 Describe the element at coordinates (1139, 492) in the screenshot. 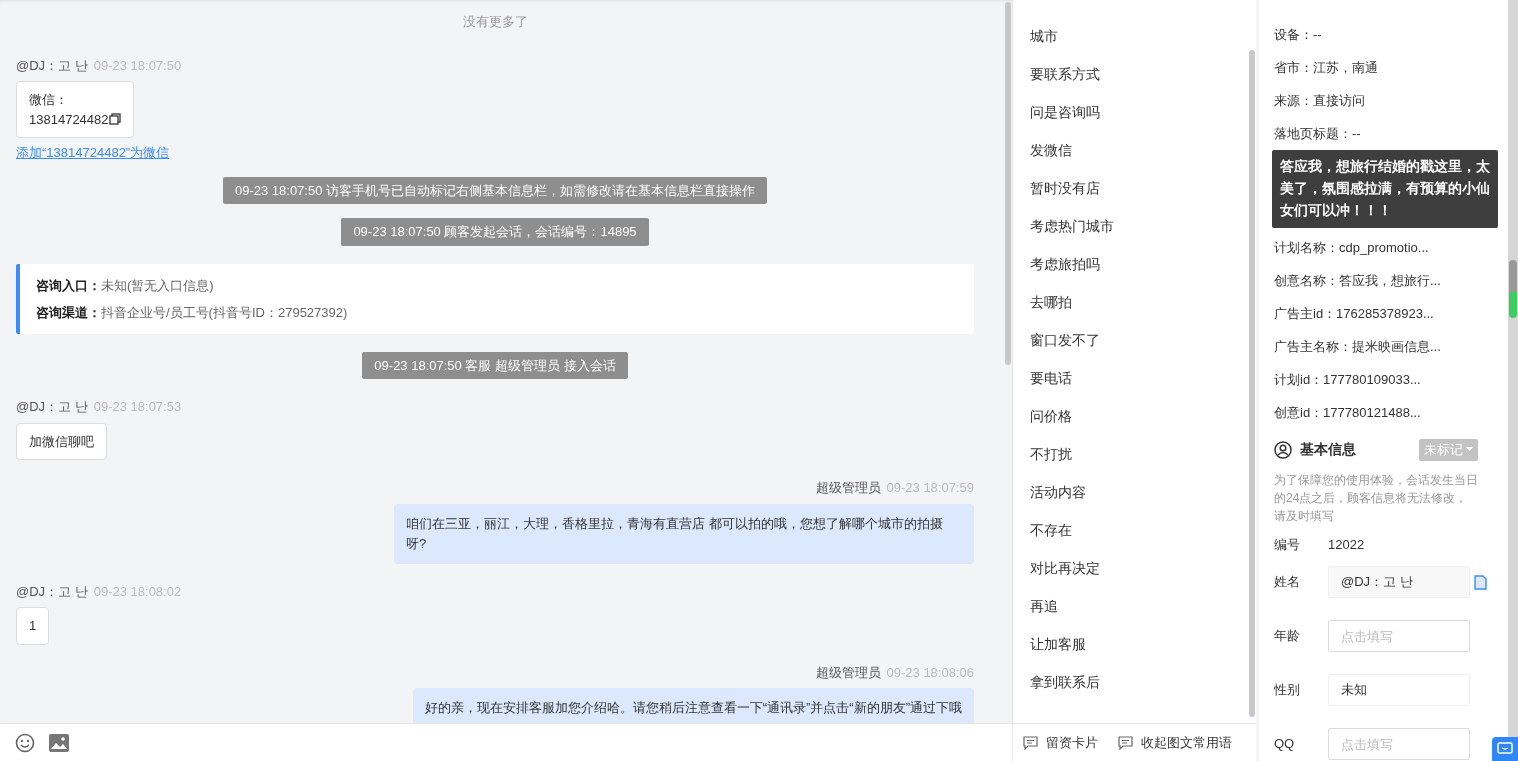

I see `quick-phrase-item: 活动内容` at that location.